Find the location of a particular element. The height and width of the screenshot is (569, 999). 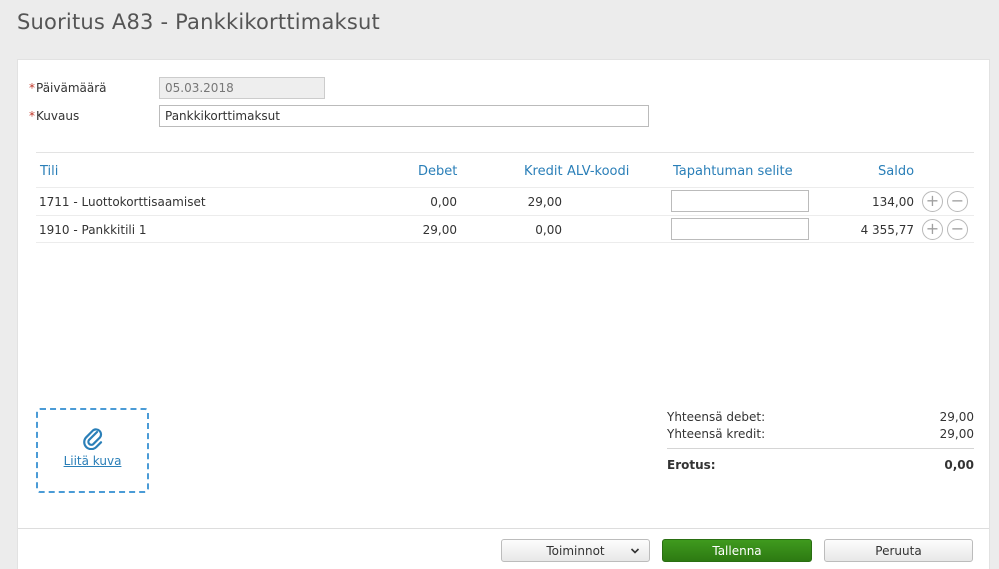

cell-credit: 0,00 is located at coordinates (537, 230).